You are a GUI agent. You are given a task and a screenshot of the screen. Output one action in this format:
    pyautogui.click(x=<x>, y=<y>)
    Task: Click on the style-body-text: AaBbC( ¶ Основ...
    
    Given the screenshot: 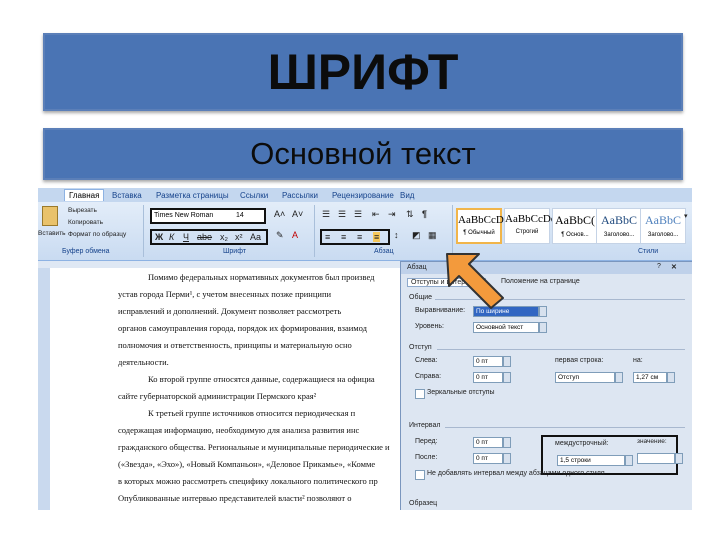 What is the action you would take?
    pyautogui.click(x=575, y=226)
    